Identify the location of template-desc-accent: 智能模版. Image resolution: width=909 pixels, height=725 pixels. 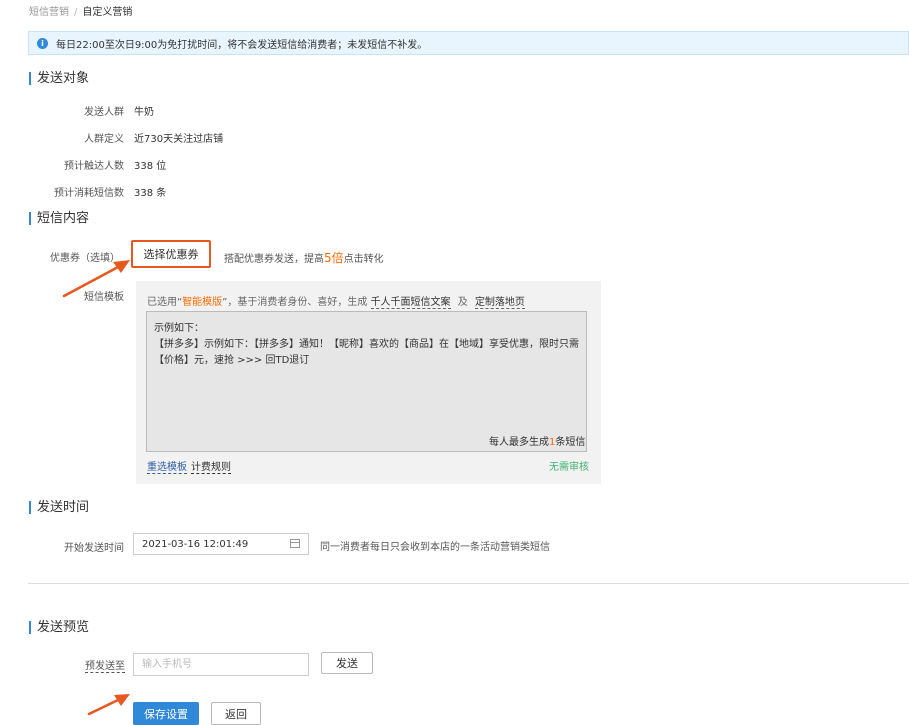
(202, 302).